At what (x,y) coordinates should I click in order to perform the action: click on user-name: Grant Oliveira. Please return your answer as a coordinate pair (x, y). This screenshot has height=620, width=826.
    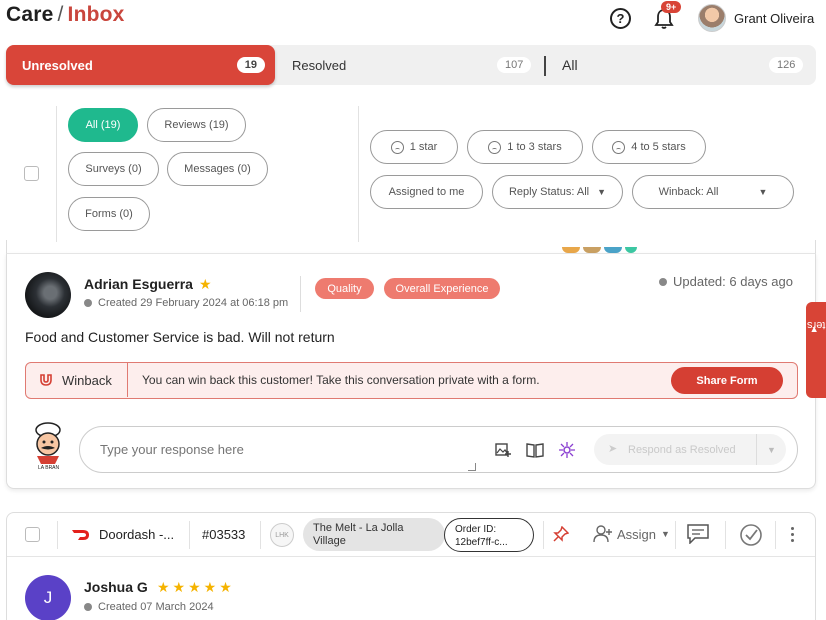
    Looking at the image, I should click on (774, 18).